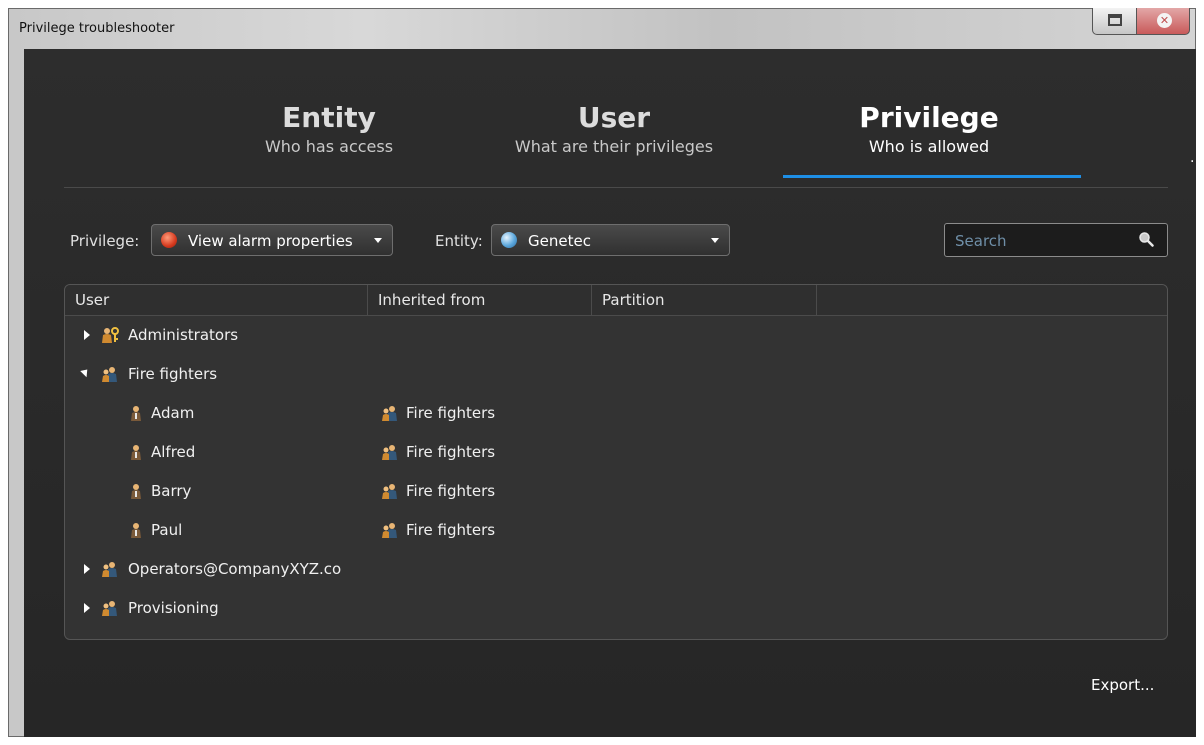 Image resolution: width=1204 pixels, height=745 pixels. Describe the element at coordinates (616, 187) in the screenshot. I see `tab-divider` at that location.